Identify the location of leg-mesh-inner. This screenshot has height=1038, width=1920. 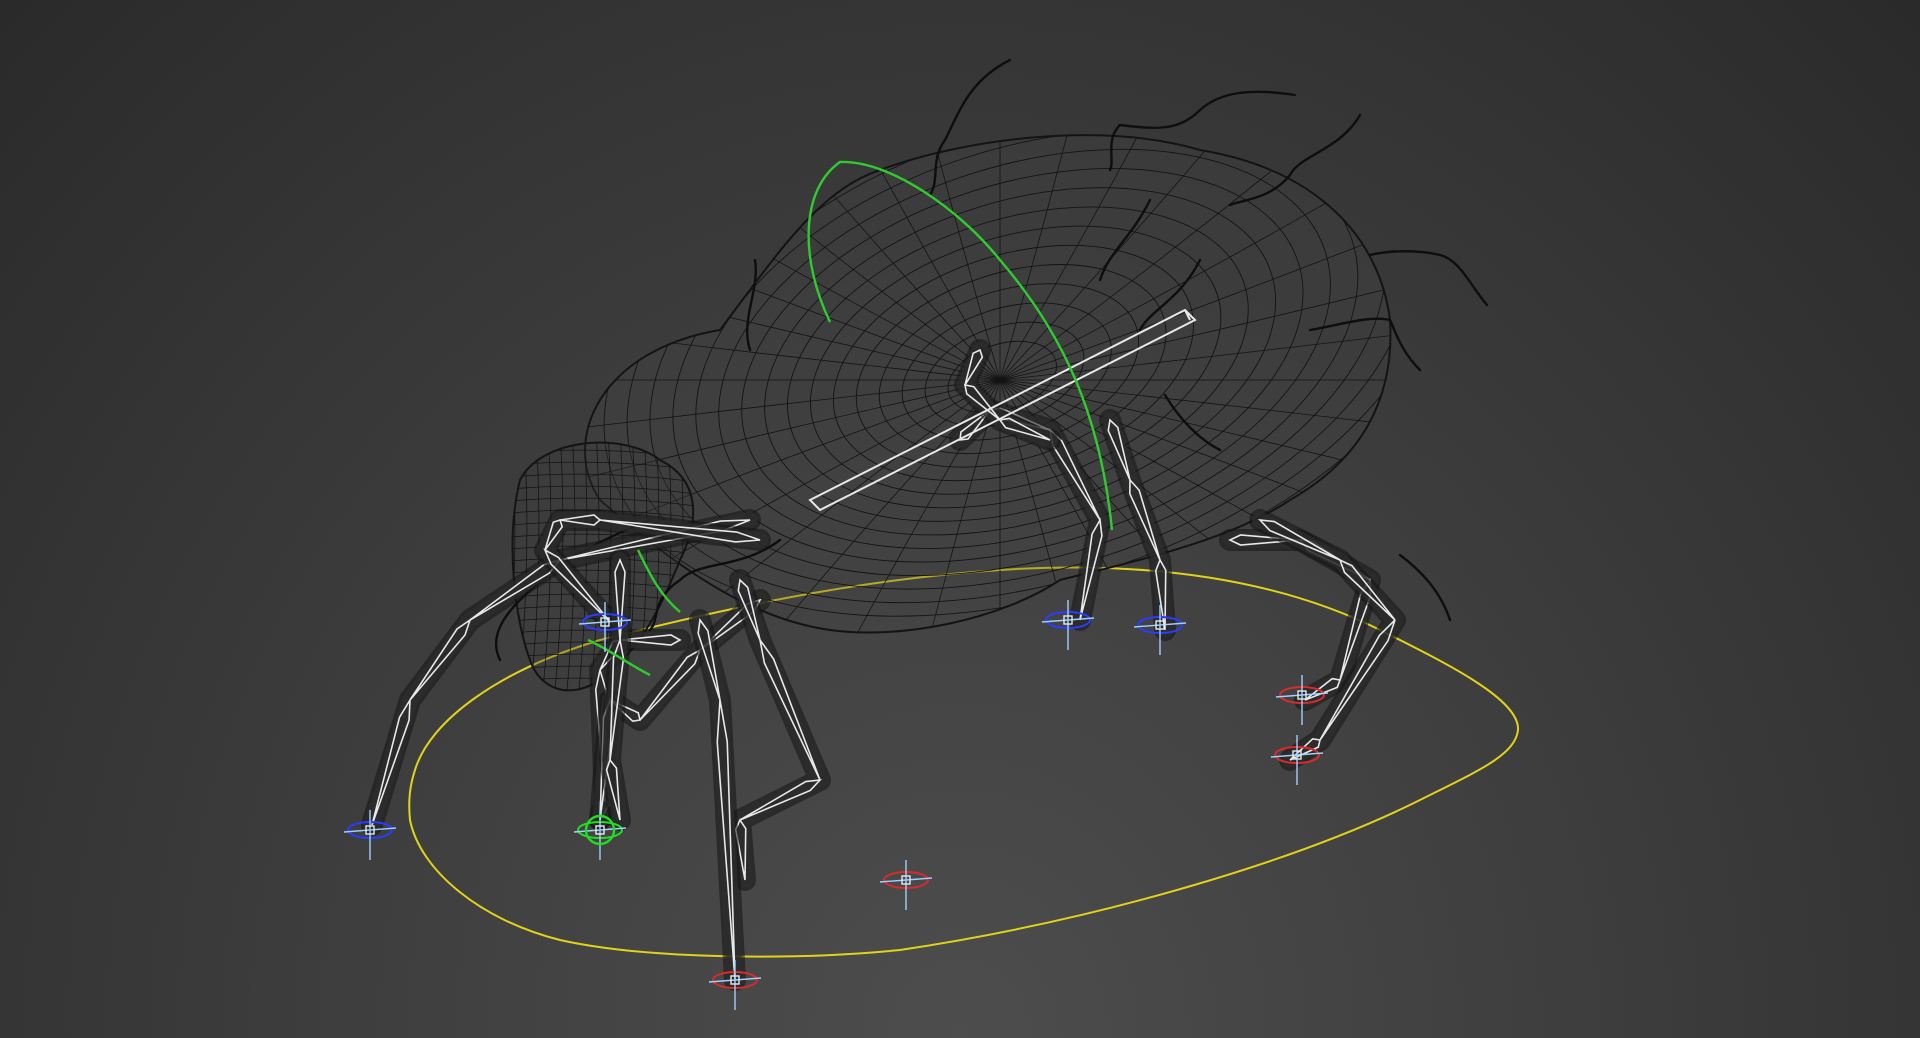
(1327, 640).